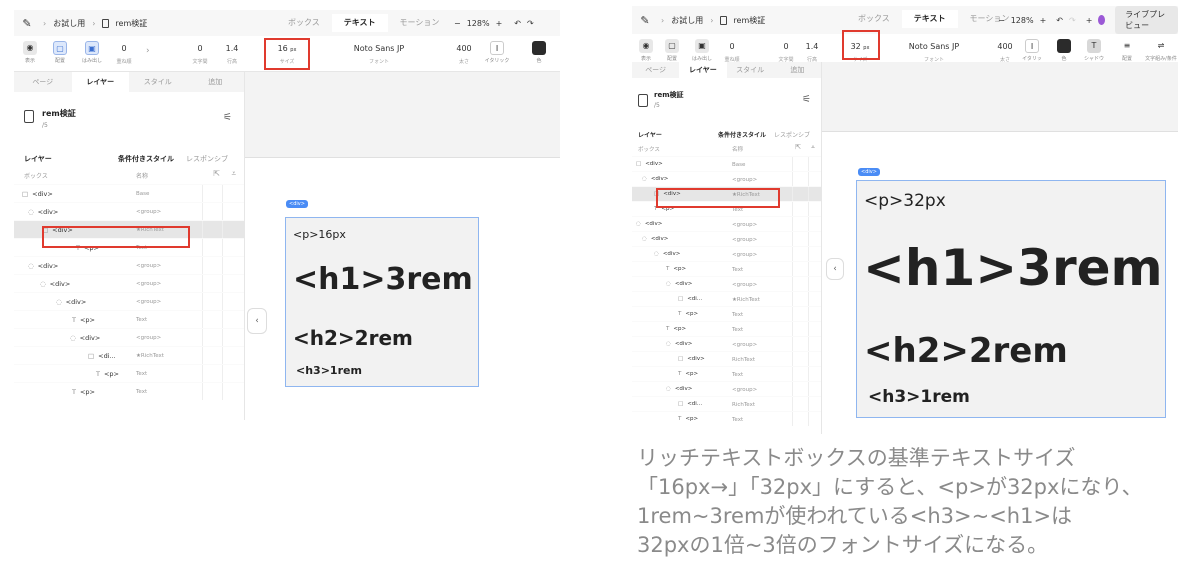 Image resolution: width=1200 pixels, height=584 pixels. What do you see at coordinates (420, 23) in the screenshot?
I see `tab-motion: モーション` at bounding box center [420, 23].